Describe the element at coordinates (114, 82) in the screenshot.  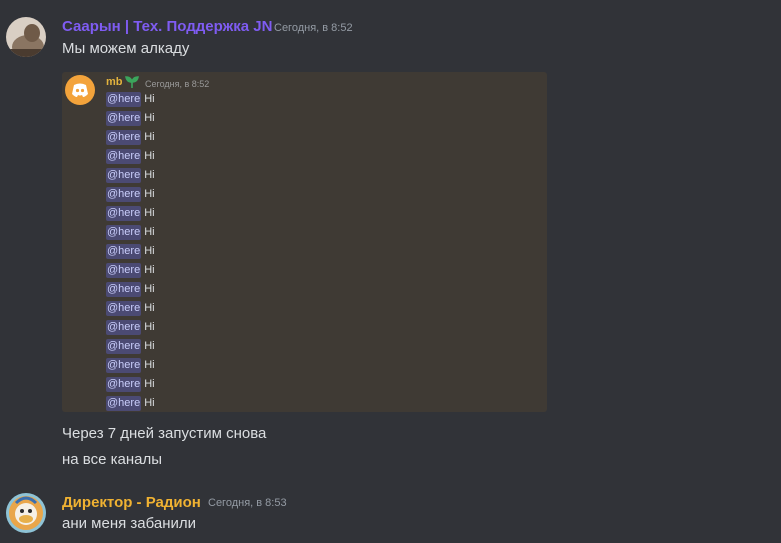
I see `embed-author: mb` at that location.